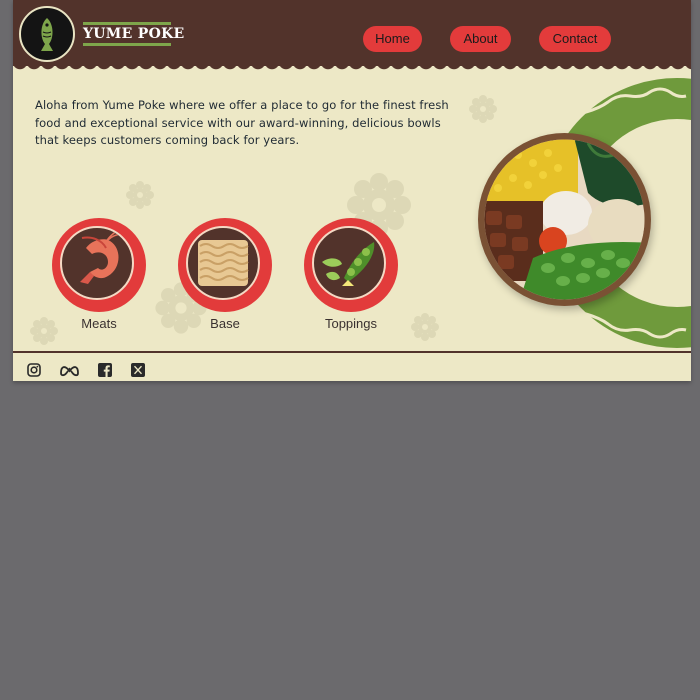 Image resolution: width=700 pixels, height=700 pixels. I want to click on brand-name: YUME POKE, so click(134, 34).